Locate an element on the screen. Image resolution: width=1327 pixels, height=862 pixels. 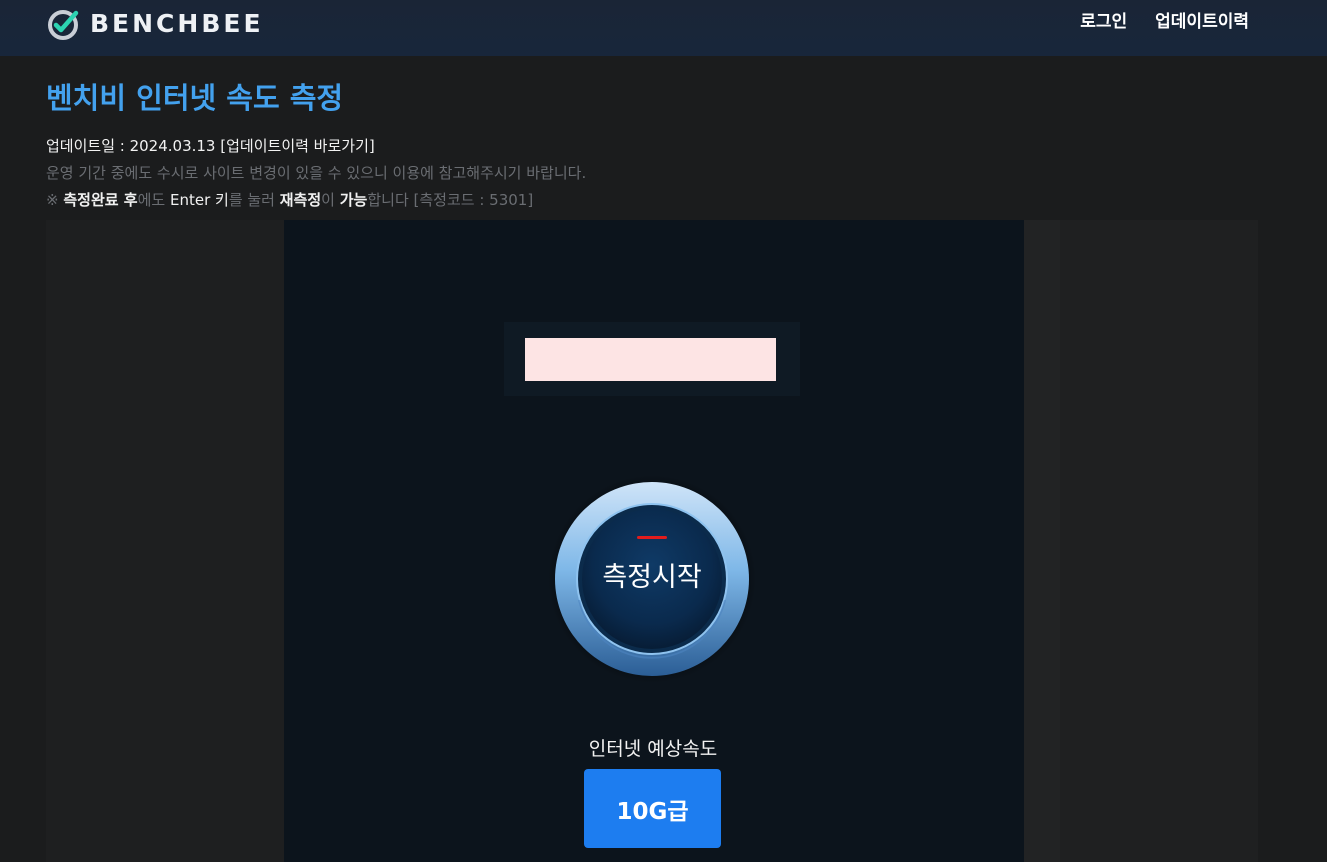
indicator-light-icon is located at coordinates (652, 537).